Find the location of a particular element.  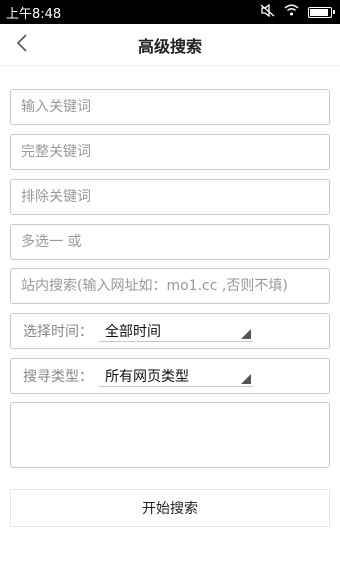

site-search-field is located at coordinates (170, 286).